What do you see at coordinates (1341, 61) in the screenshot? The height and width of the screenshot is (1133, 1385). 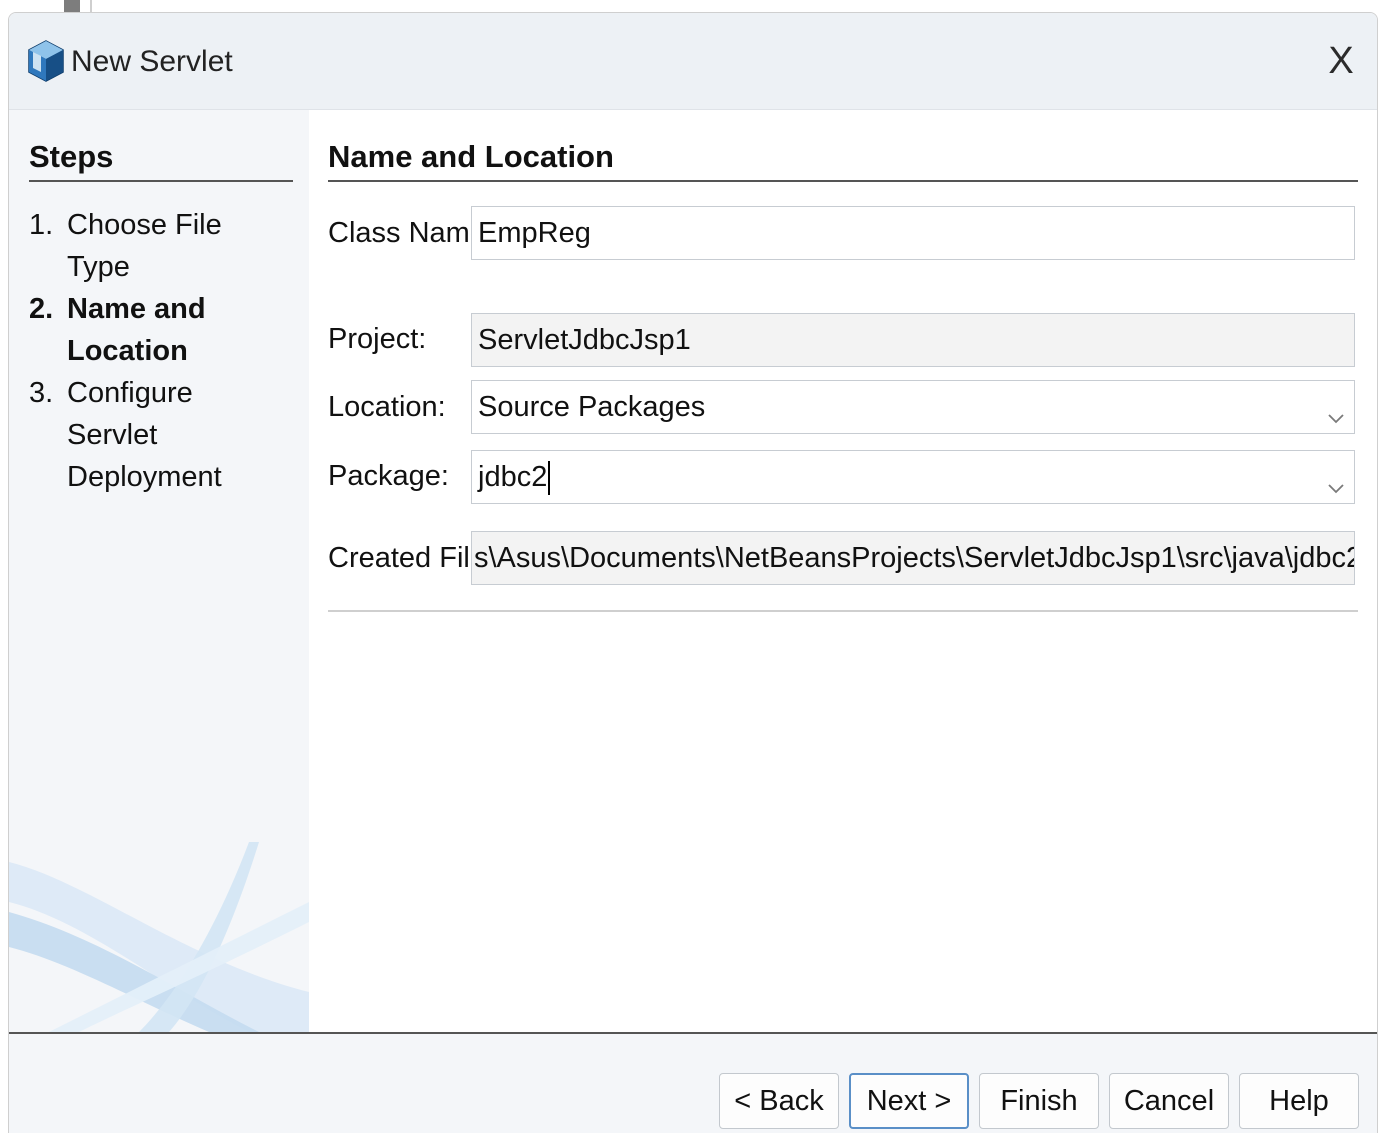 I see `close-button: X` at bounding box center [1341, 61].